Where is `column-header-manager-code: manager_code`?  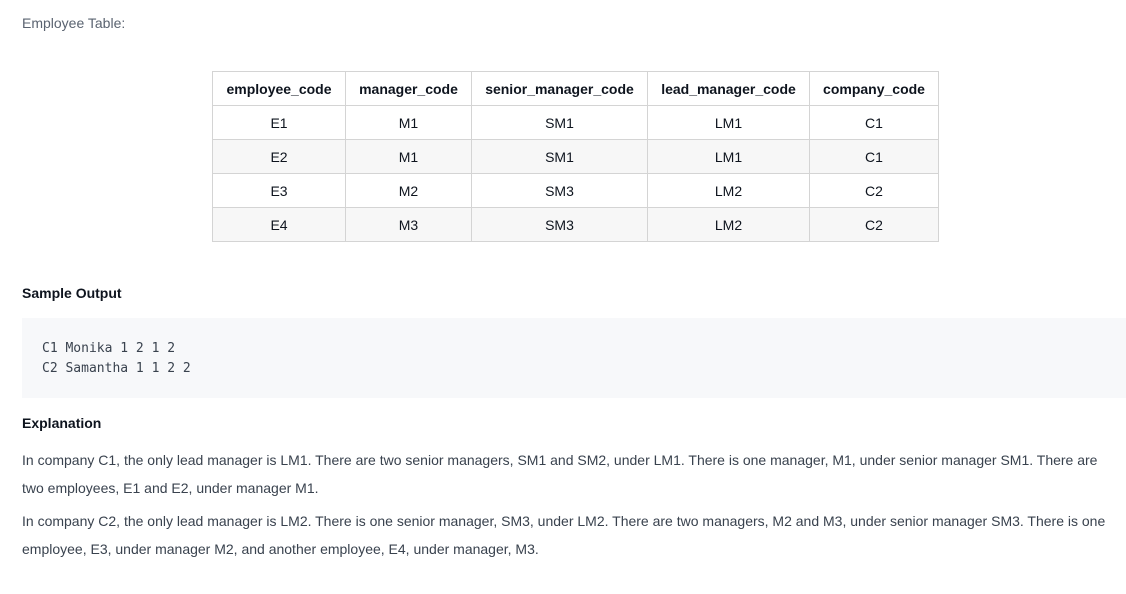
column-header-manager-code: manager_code is located at coordinates (408, 88).